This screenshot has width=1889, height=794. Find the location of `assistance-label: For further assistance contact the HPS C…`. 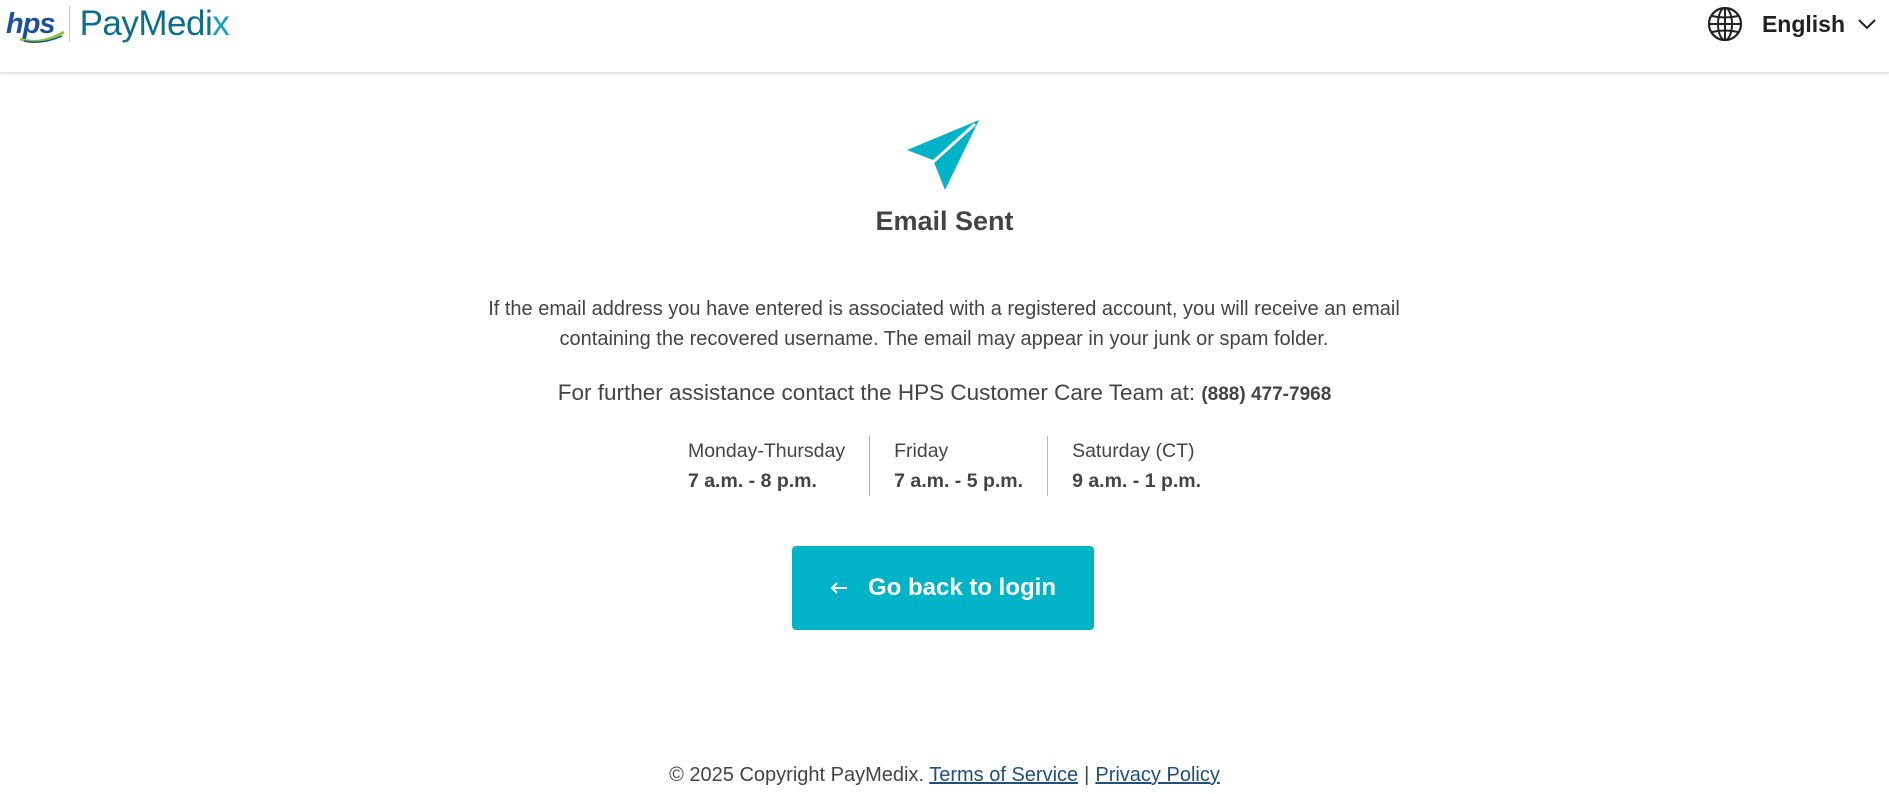

assistance-label: For further assistance contact the HPS C… is located at coordinates (876, 392).